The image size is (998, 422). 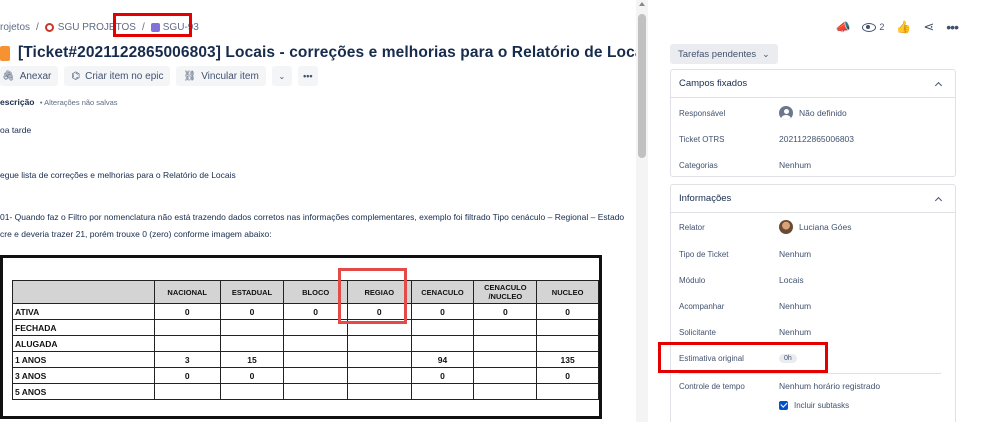 I want to click on attach-label: Anexar, so click(x=35, y=76).